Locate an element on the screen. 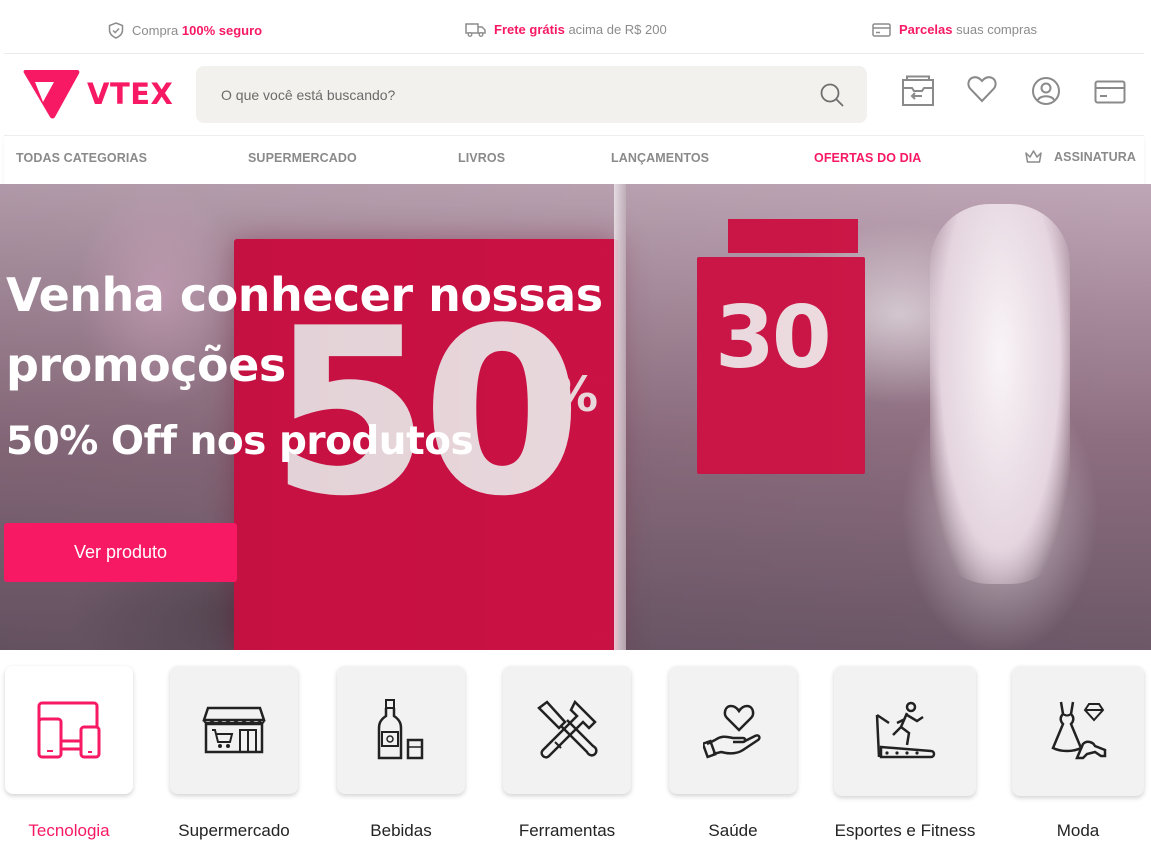 This screenshot has width=1151, height=864. devices-icon is located at coordinates (69, 730).